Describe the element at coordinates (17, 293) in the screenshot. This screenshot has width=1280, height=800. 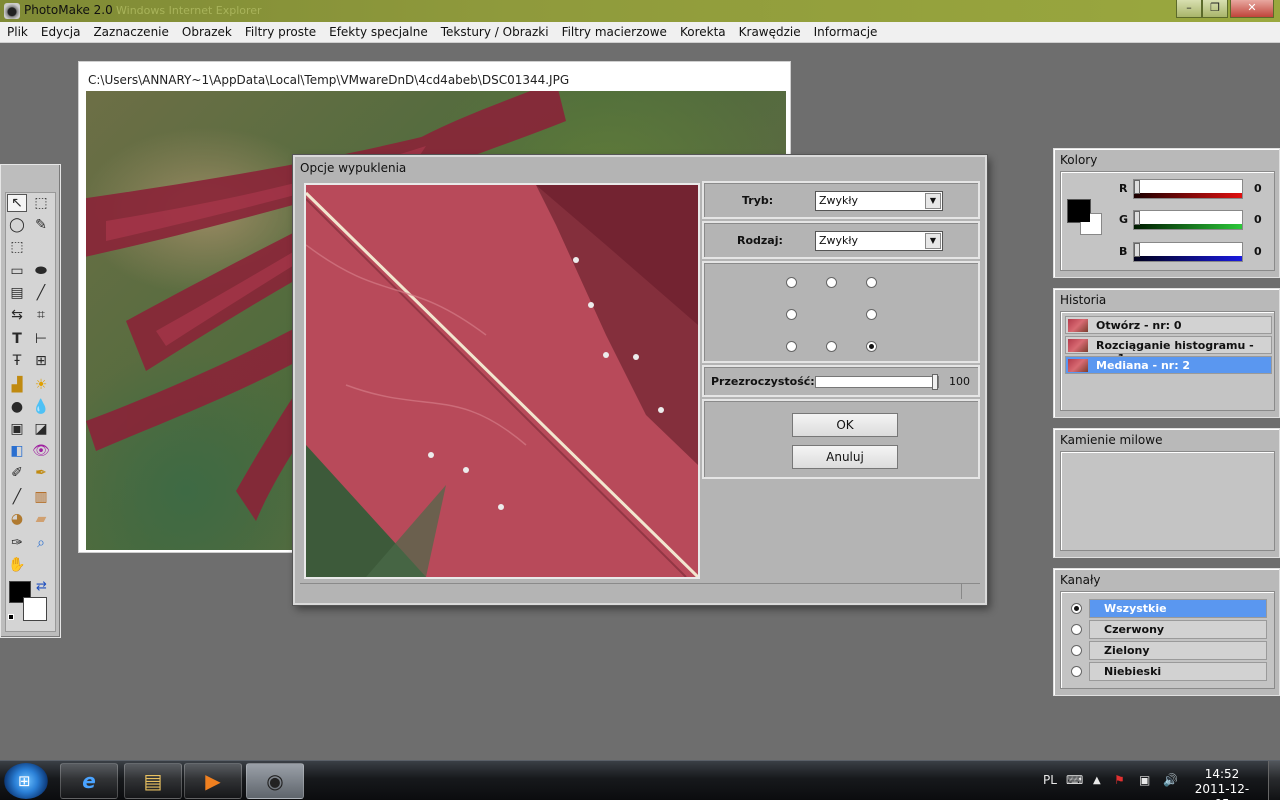
I see `hatch-fill-tool-icon: ▤` at that location.